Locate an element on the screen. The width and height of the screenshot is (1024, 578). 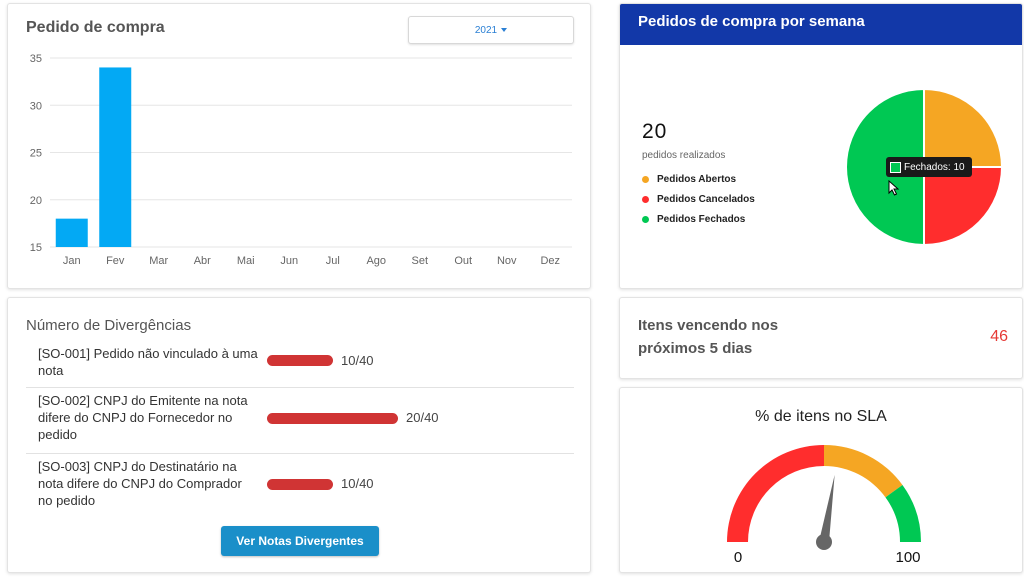
itens-vencendo-card: Itens vencendo nos próximos 5 dias 46 is located at coordinates (821, 338).